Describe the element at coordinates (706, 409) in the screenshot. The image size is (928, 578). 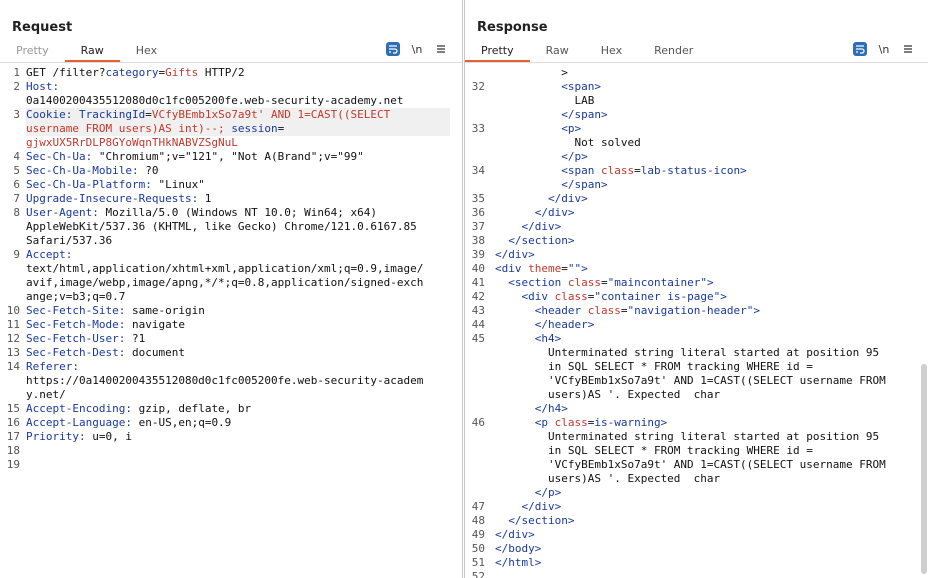
I see `code-line: </h4>` at that location.